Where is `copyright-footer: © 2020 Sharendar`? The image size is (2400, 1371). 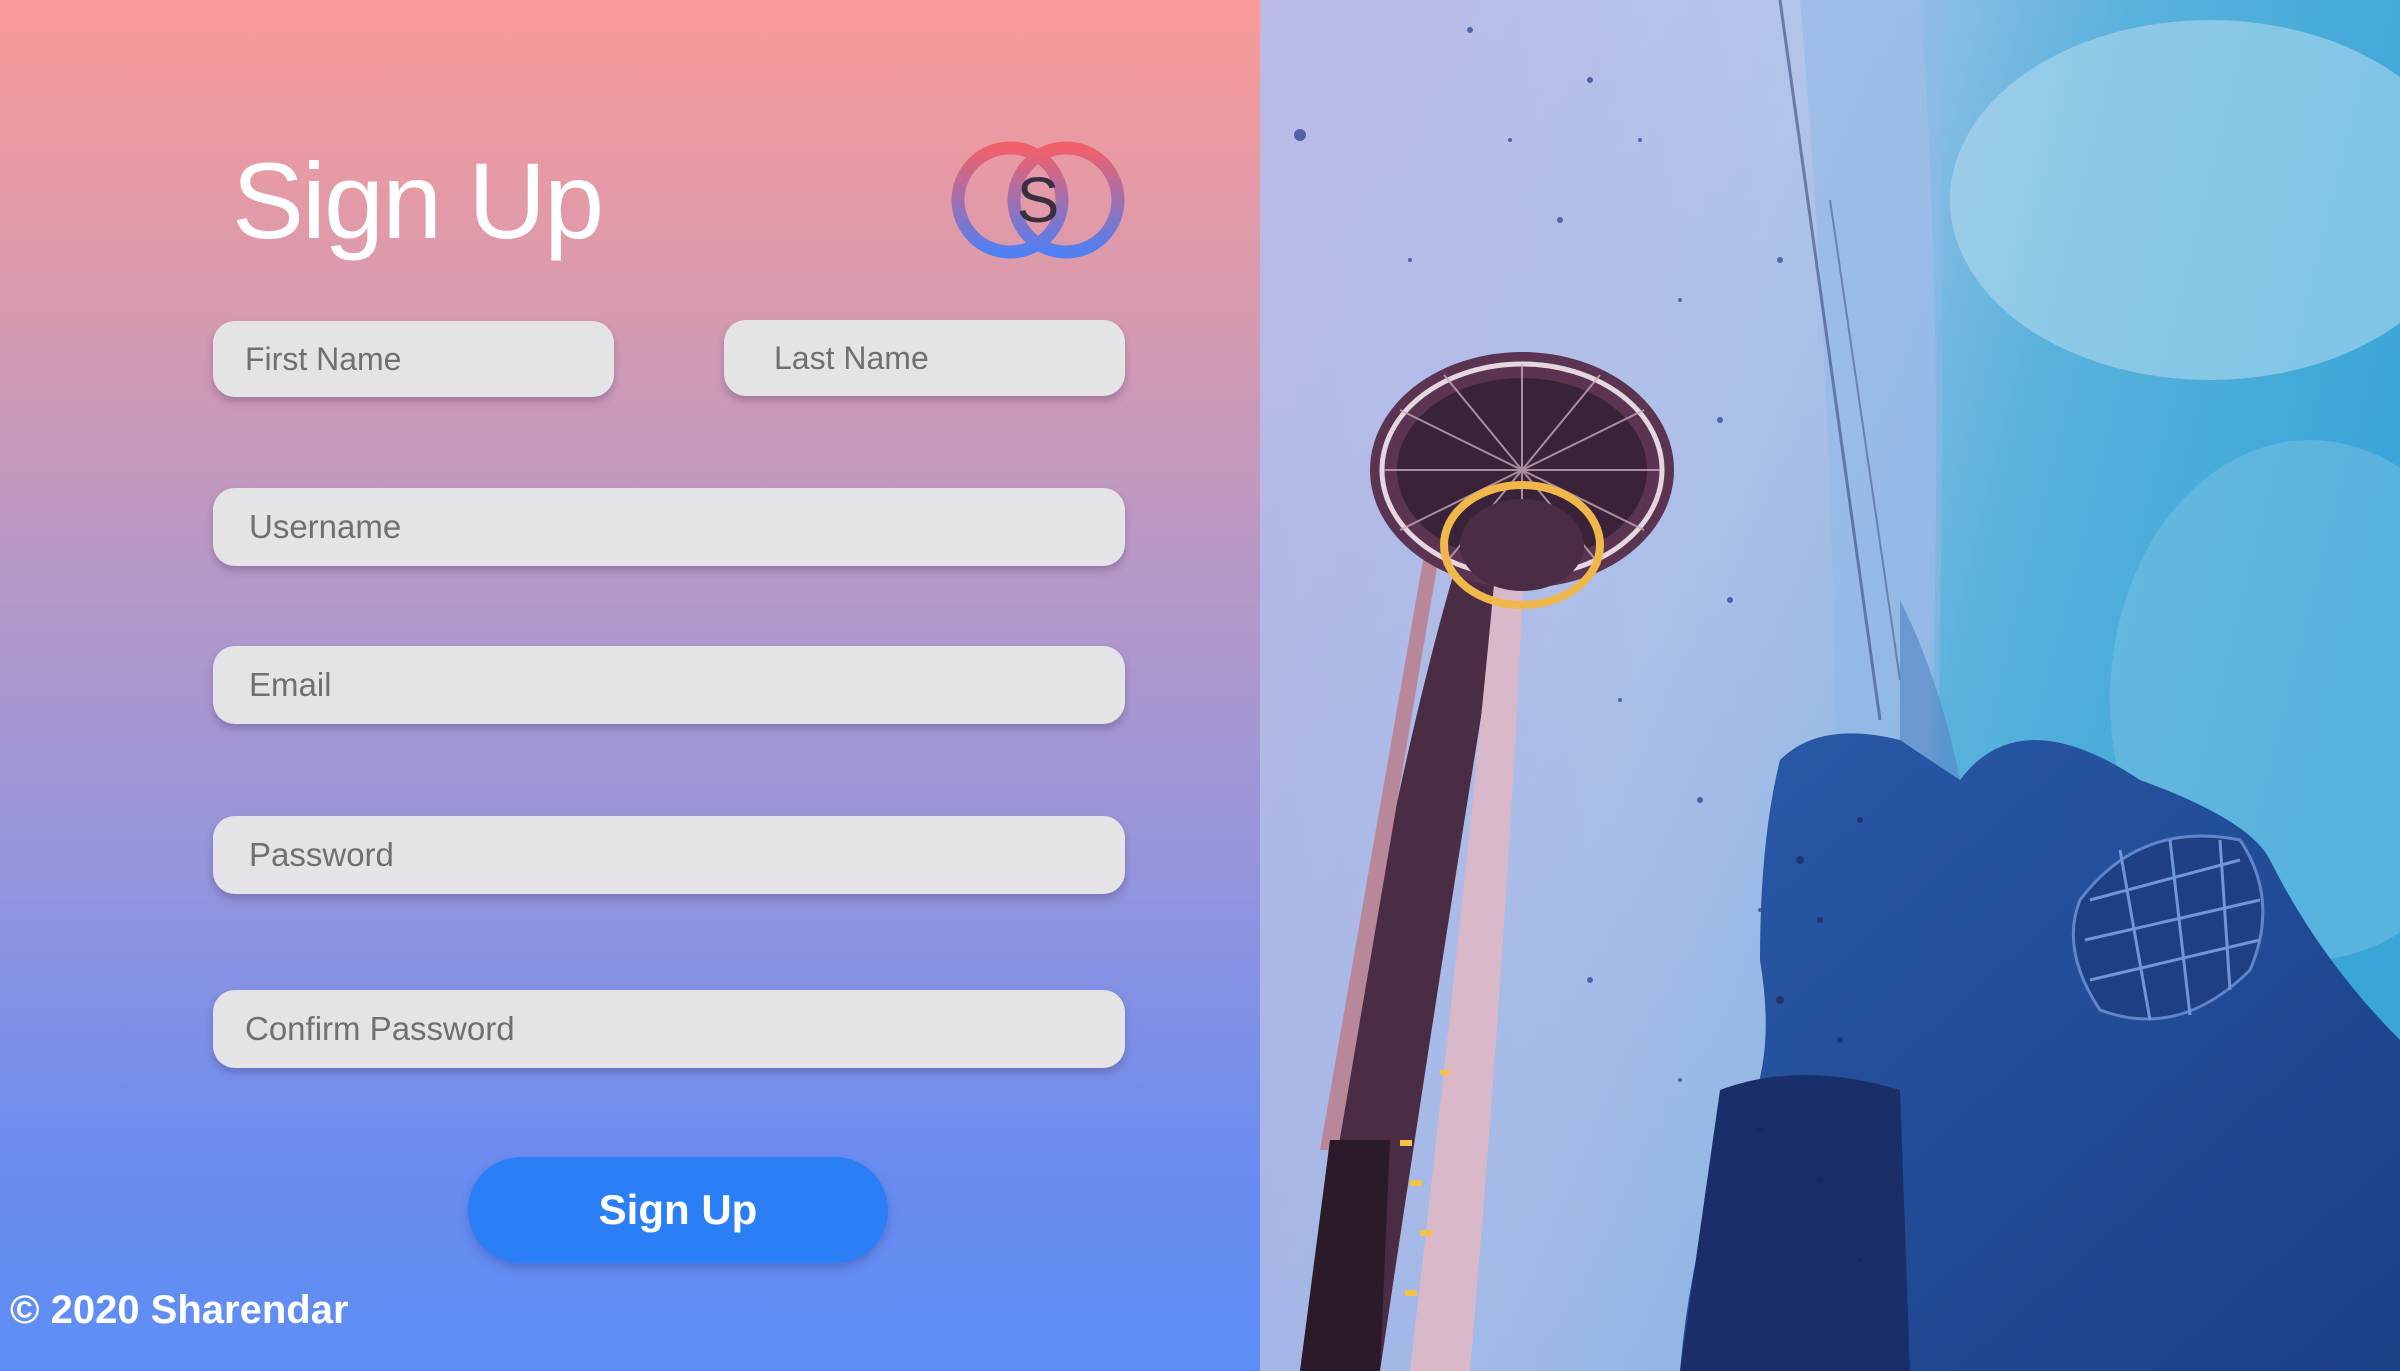 copyright-footer: © 2020 Sharendar is located at coordinates (179, 1310).